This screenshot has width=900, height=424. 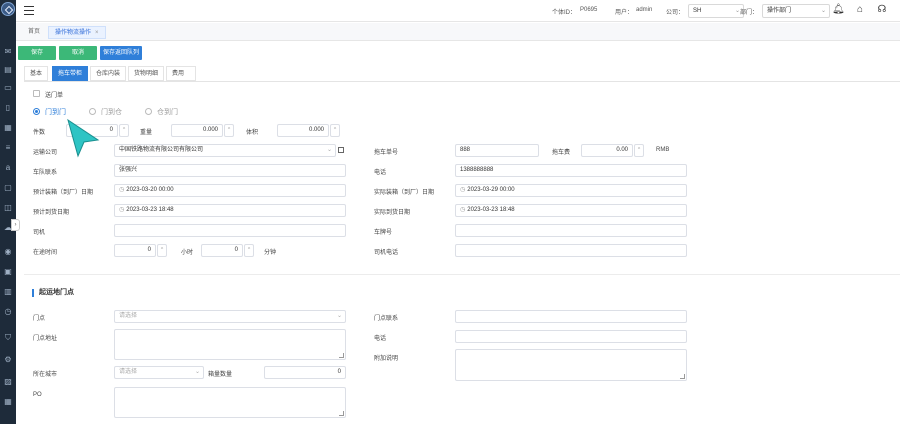 I want to click on nav-archive-icon: ▤, so click(x=8, y=70).